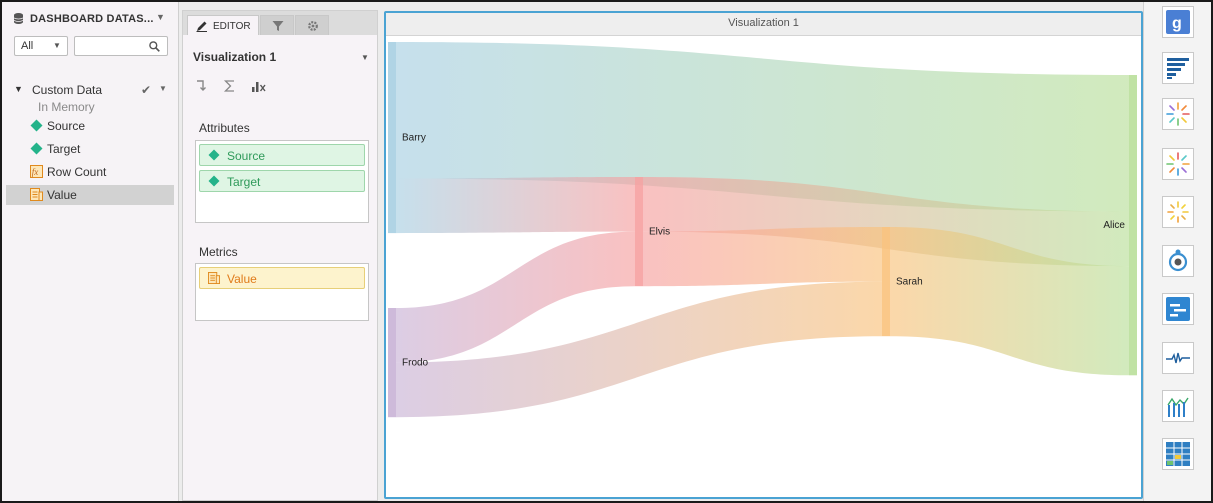 This screenshot has width=1213, height=503. Describe the element at coordinates (62, 195) in the screenshot. I see `field-label: Value` at that location.